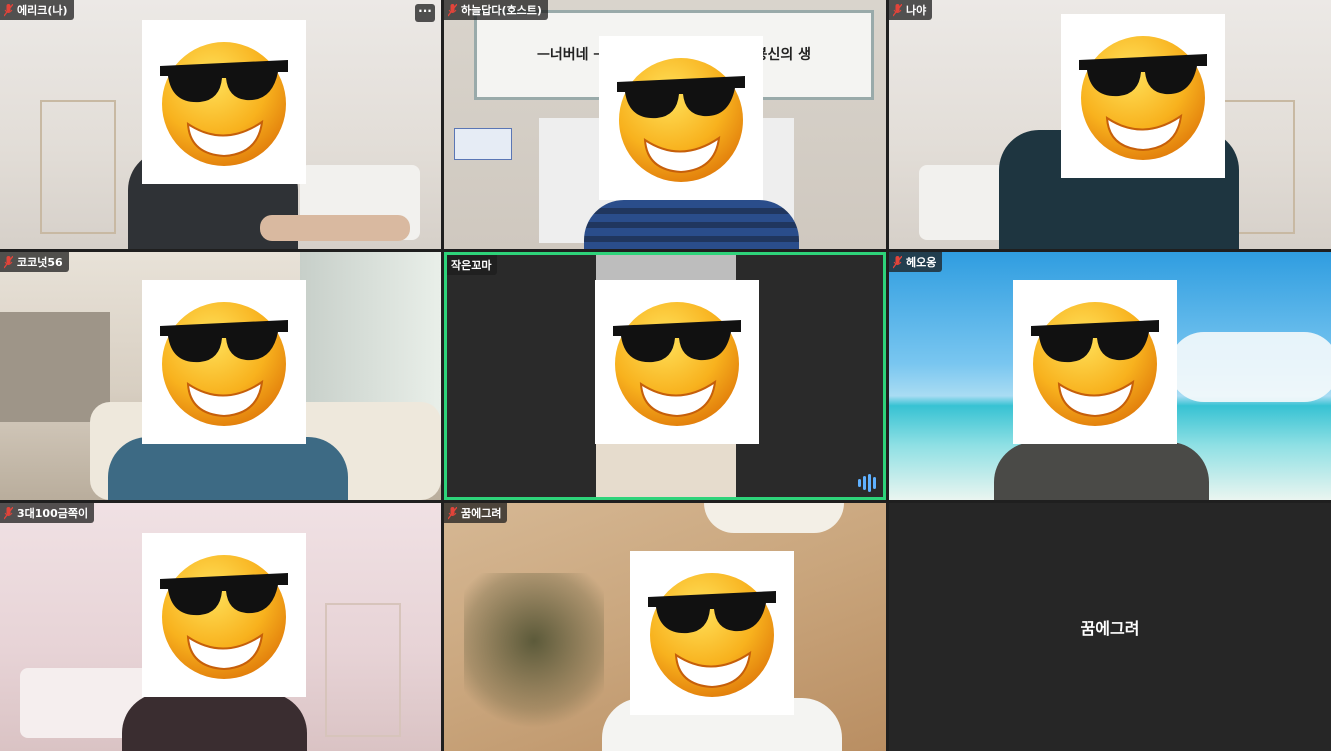  What do you see at coordinates (40, 262) in the screenshot?
I see `participant-name: 코코넛56` at bounding box center [40, 262].